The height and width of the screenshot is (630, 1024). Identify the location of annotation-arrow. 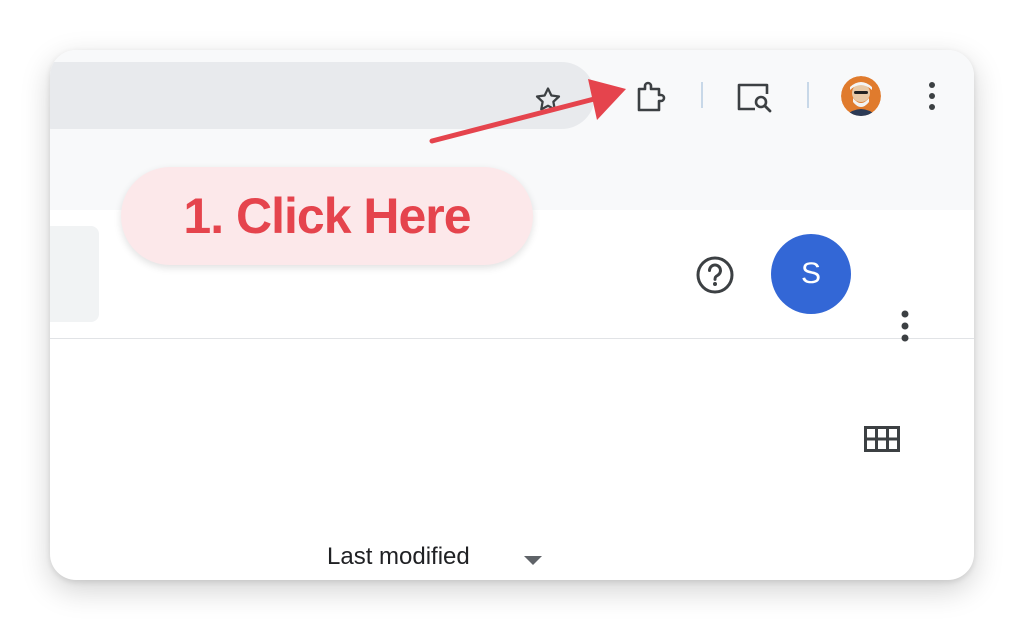
(527, 111).